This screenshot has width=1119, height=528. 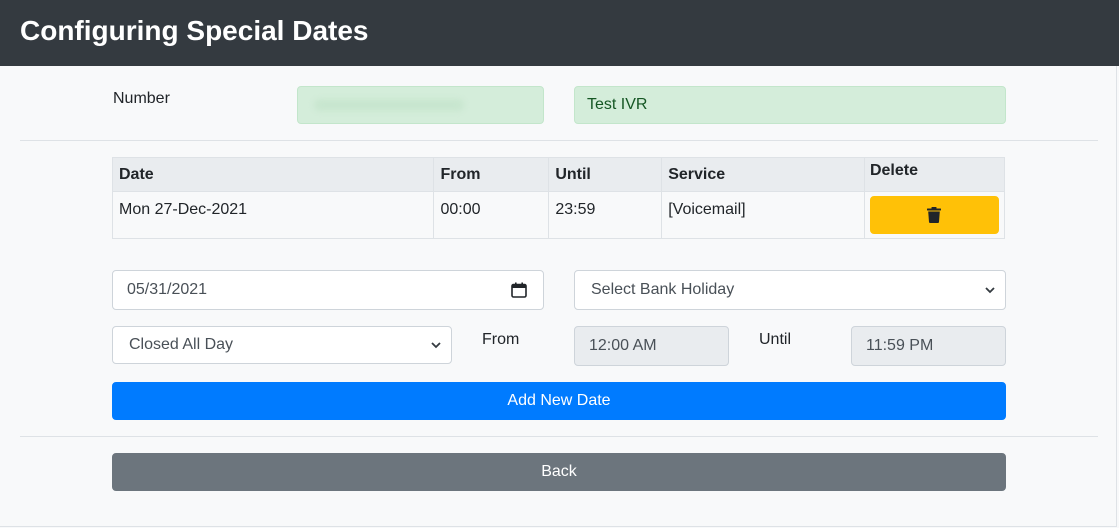 I want to click on from-time-value: 12:00 AM, so click(x=623, y=345).